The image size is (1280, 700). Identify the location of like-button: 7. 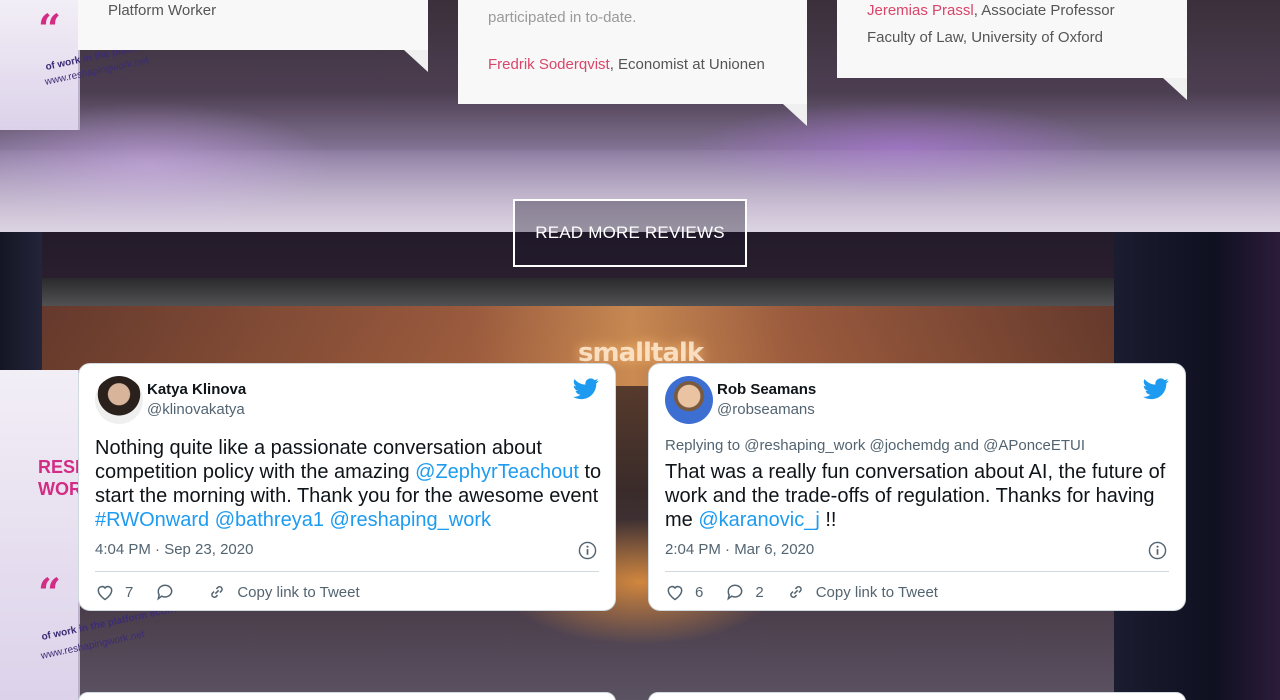
(114, 592).